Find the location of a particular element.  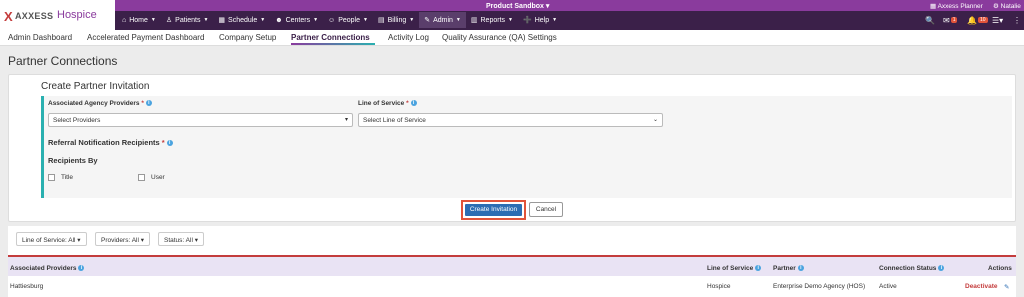

mail-badge: 1 is located at coordinates (954, 20).